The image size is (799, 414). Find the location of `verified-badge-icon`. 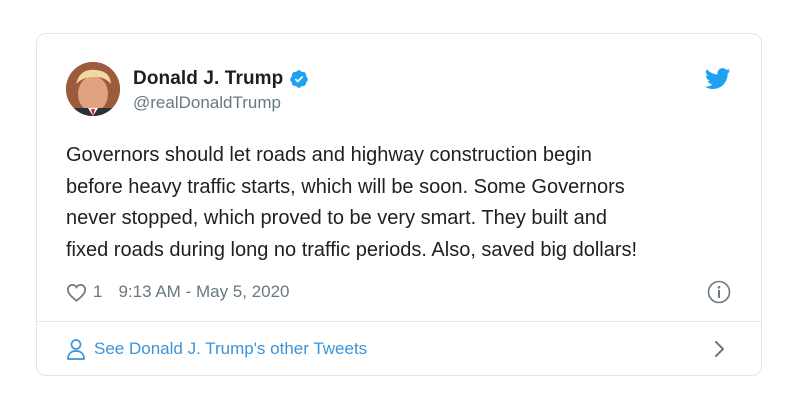

verified-badge-icon is located at coordinates (299, 79).